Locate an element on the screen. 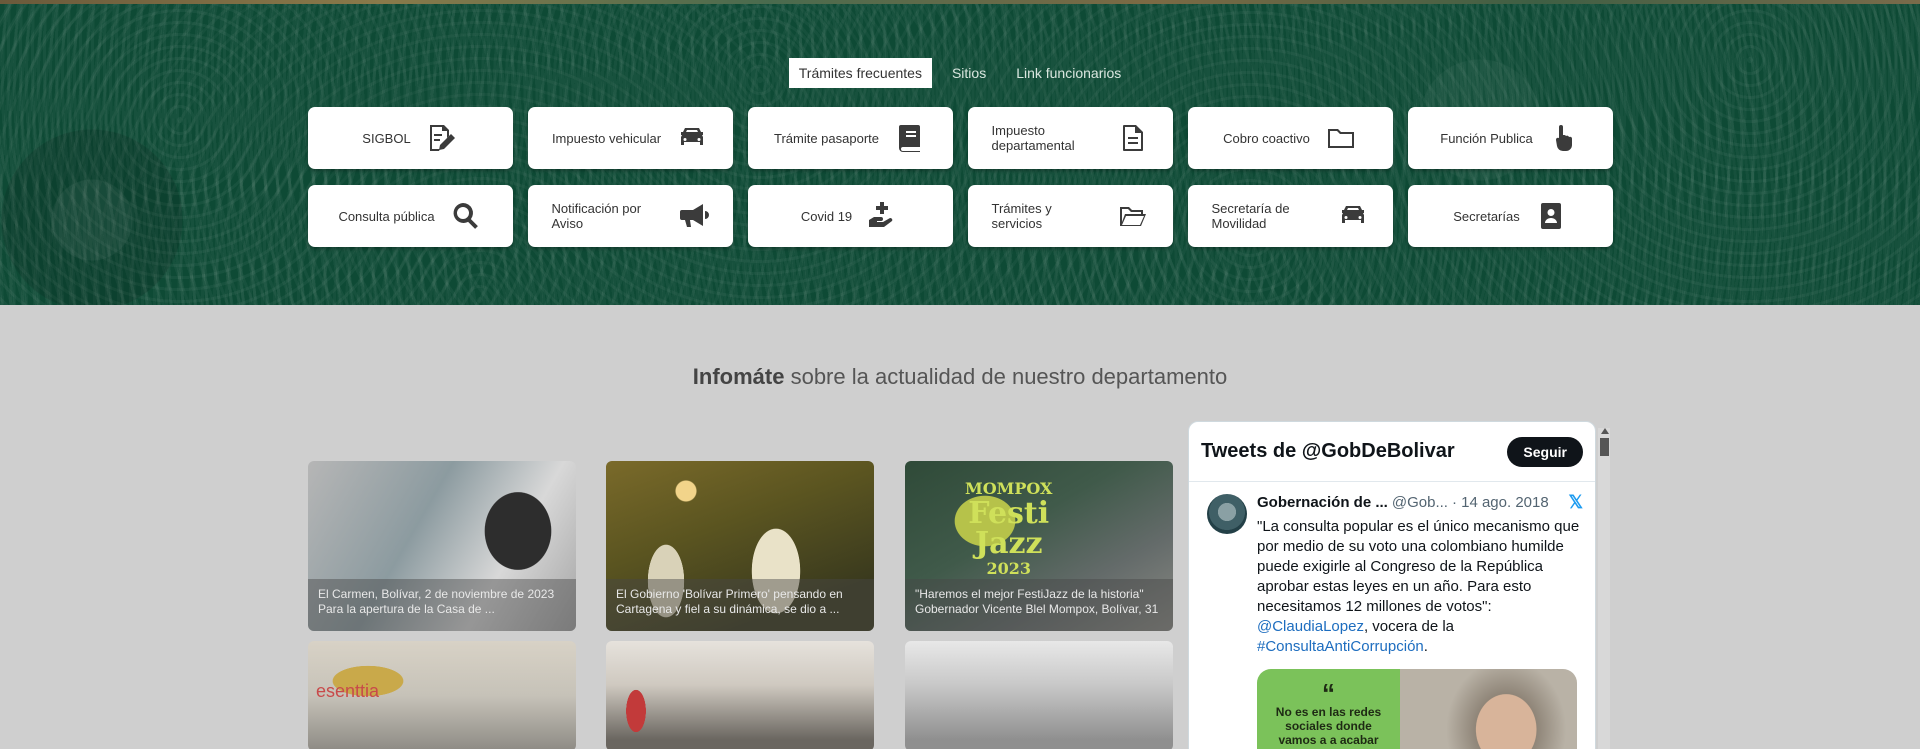  festijazz-poster-art: MOMPOX Festi Jazz 2023 is located at coordinates (1008, 529).